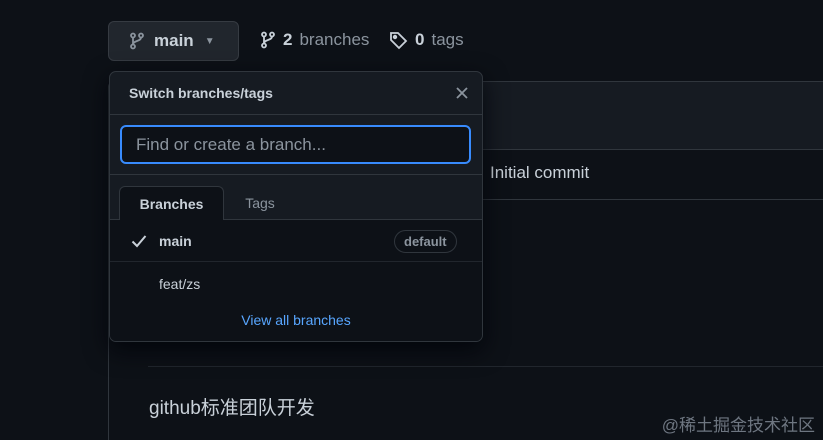 The height and width of the screenshot is (440, 823). What do you see at coordinates (295, 144) in the screenshot?
I see `branch-search-input` at bounding box center [295, 144].